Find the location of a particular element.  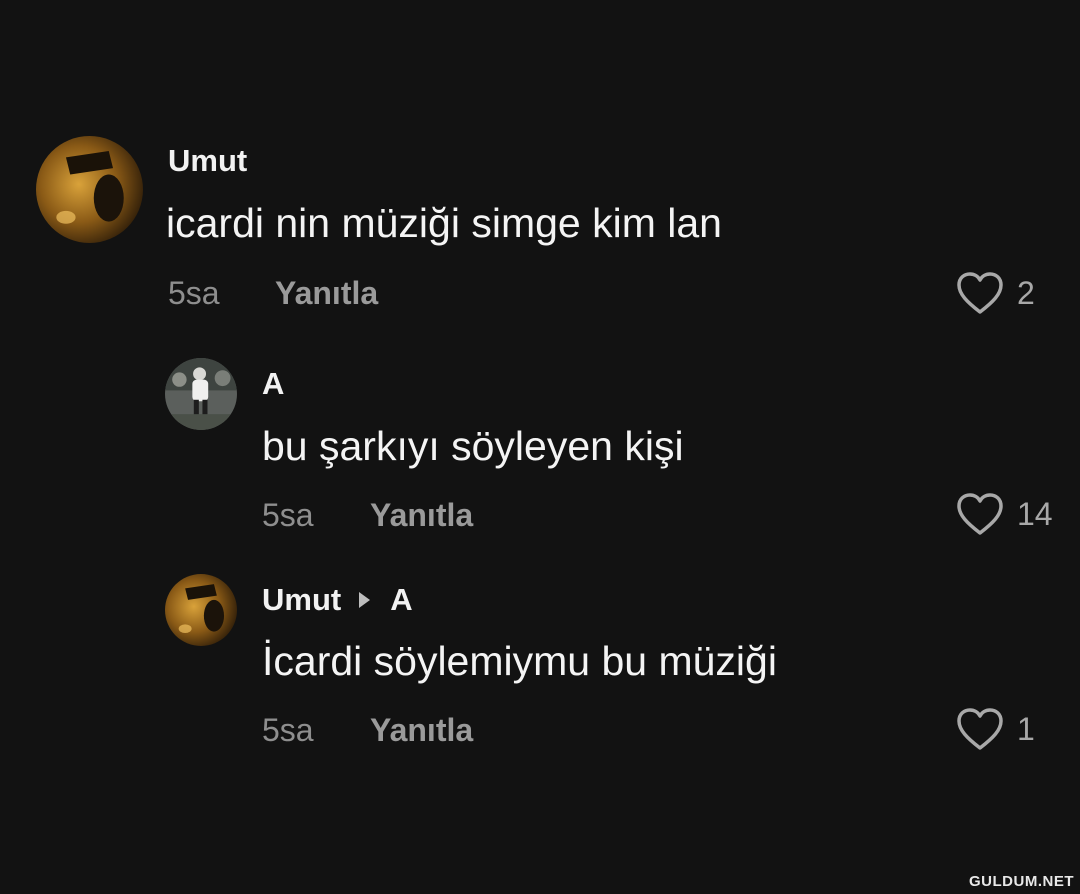

comment-username: Umut is located at coordinates (207, 161).